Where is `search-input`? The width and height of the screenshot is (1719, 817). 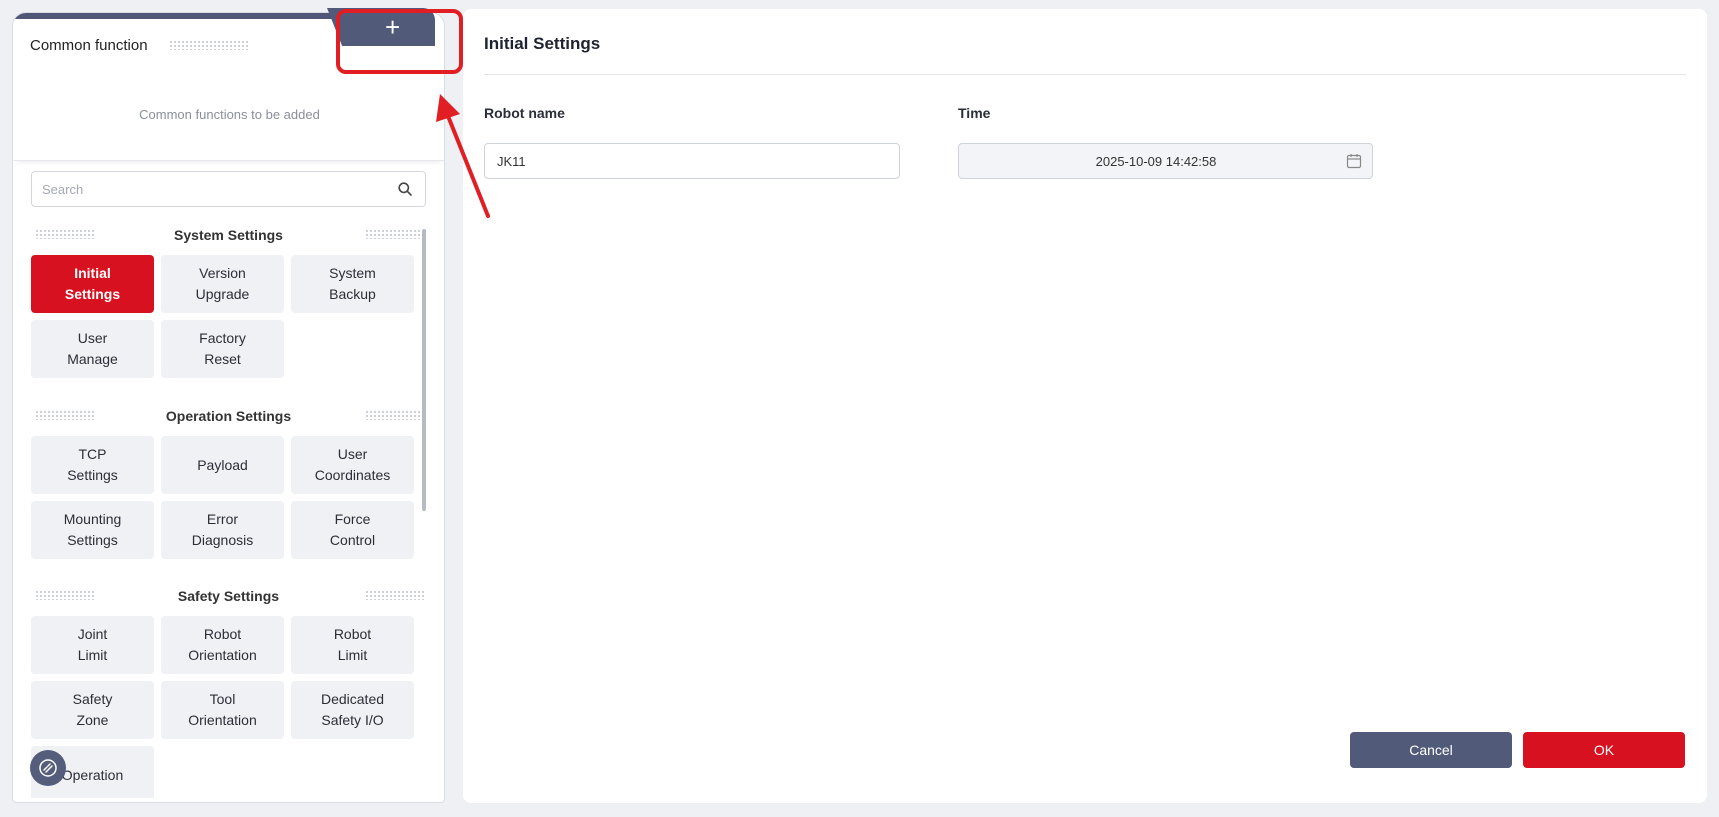 search-input is located at coordinates (212, 189).